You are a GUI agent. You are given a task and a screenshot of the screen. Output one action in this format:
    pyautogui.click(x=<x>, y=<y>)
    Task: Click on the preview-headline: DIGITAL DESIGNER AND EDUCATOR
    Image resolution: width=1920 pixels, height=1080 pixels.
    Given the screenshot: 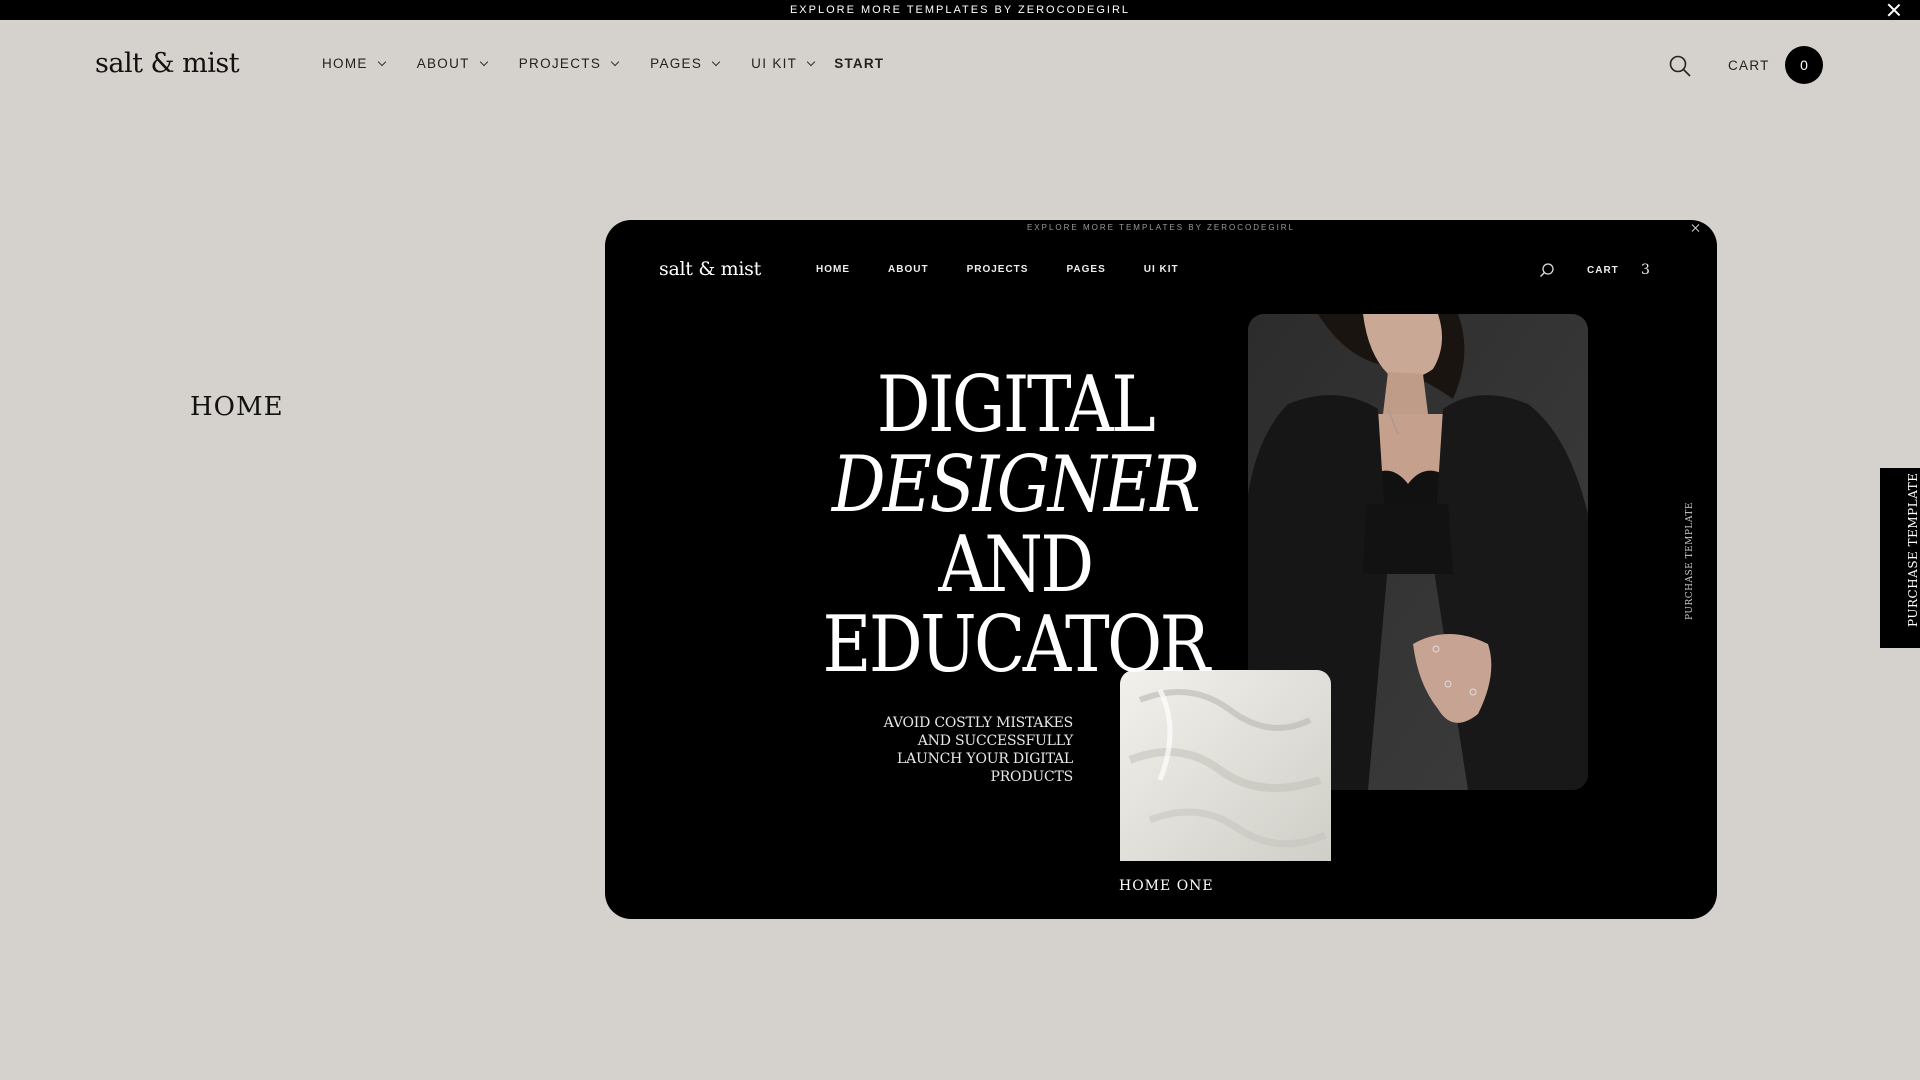 What is the action you would take?
    pyautogui.click(x=1015, y=525)
    